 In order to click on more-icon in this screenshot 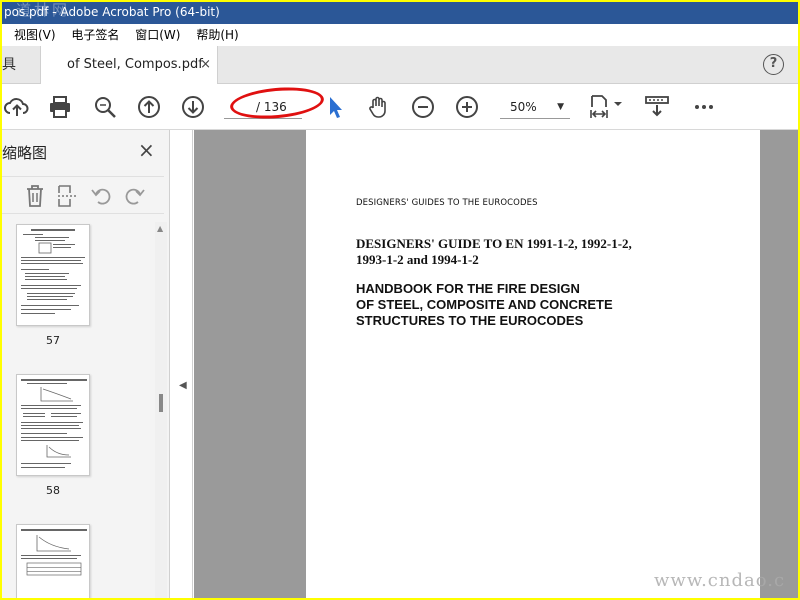, I will do `click(705, 107)`.